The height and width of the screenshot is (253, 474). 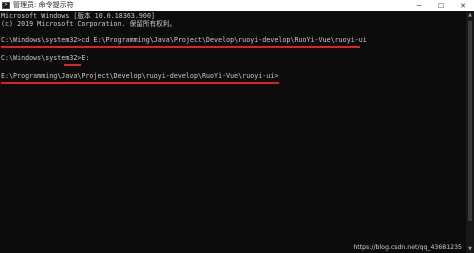 What do you see at coordinates (237, 5) in the screenshot?
I see `title-bar: > 管理员: 命令提示符 ─ ☐ ✕` at bounding box center [237, 5].